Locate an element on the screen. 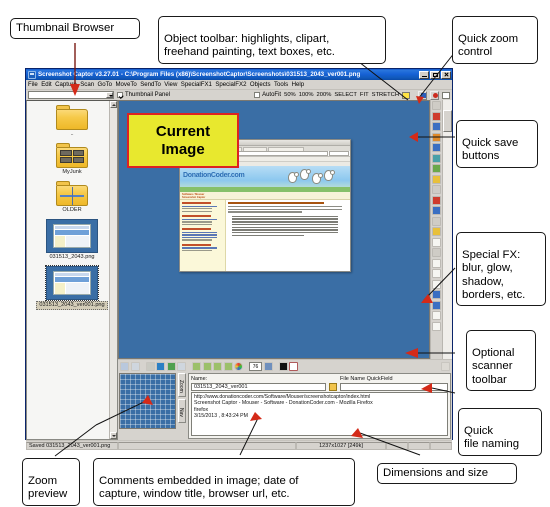  text-tool-icon is located at coordinates (436, 147).